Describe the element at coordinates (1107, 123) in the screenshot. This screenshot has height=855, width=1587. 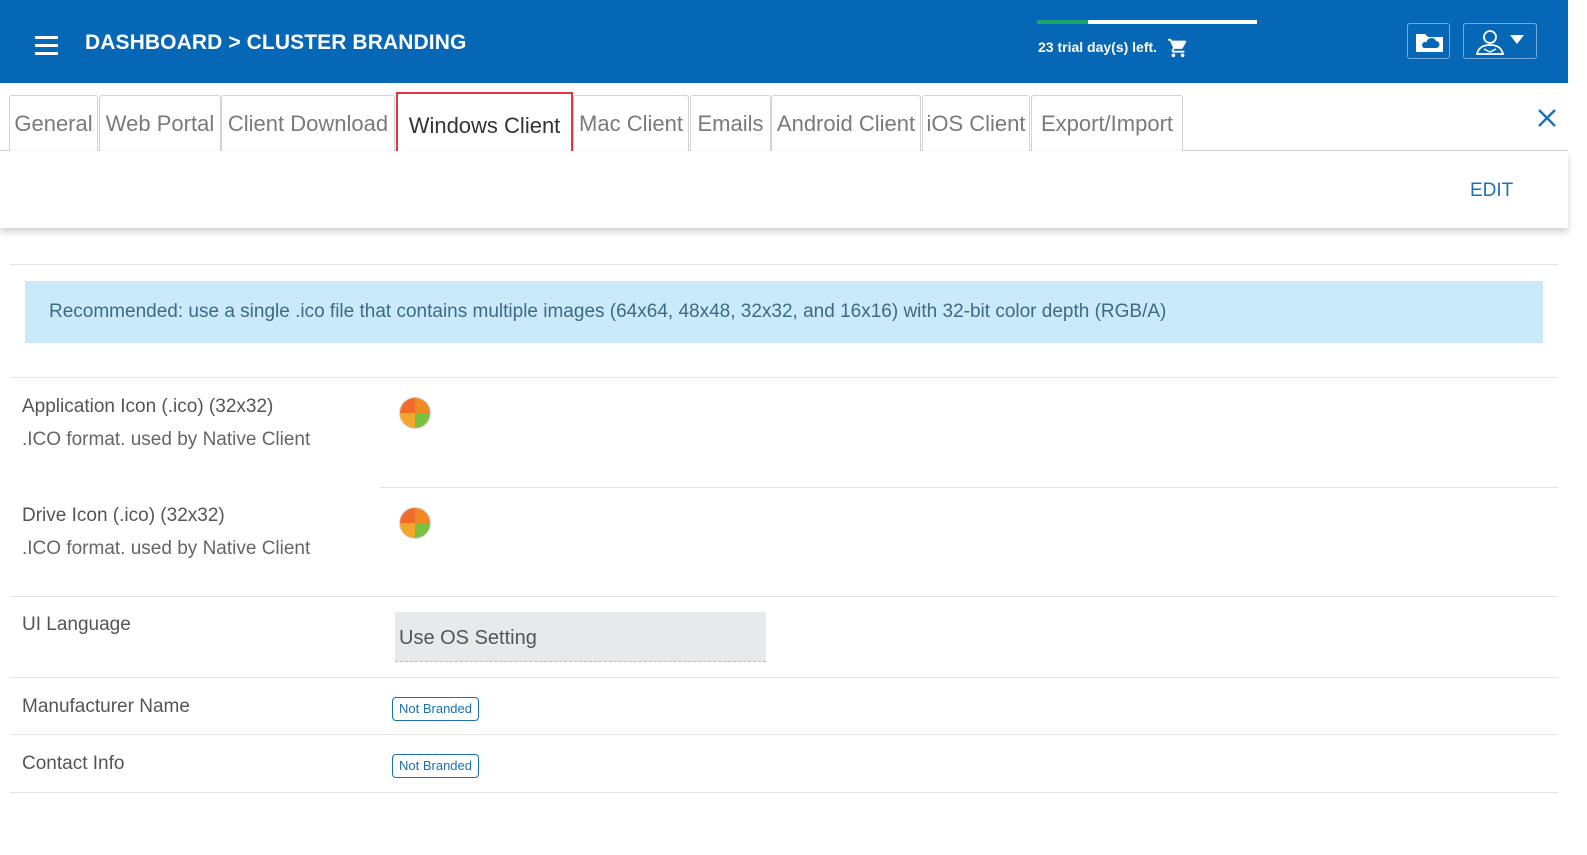
I see `tab-export-import: Export/Import` at that location.